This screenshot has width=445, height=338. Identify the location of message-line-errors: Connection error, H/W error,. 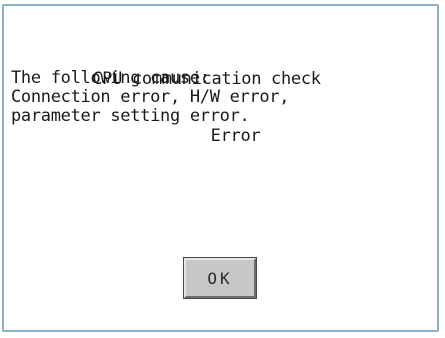
(150, 97).